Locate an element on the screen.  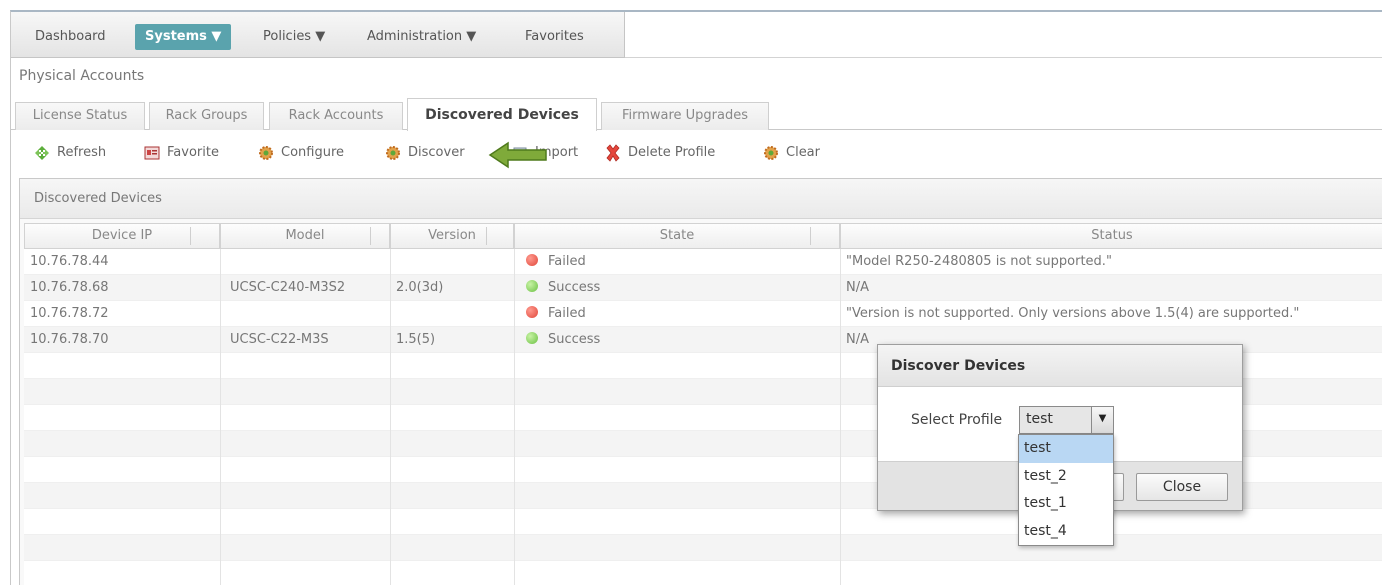
chevron-down-icon: ▼ is located at coordinates (1102, 420).